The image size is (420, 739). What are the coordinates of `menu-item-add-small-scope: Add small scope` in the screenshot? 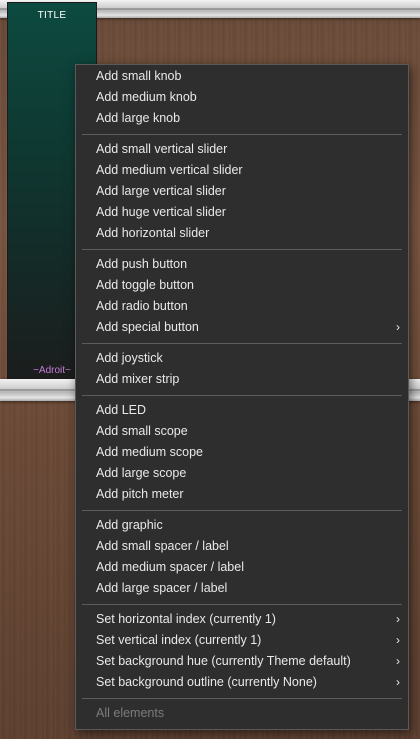 It's located at (242, 431).